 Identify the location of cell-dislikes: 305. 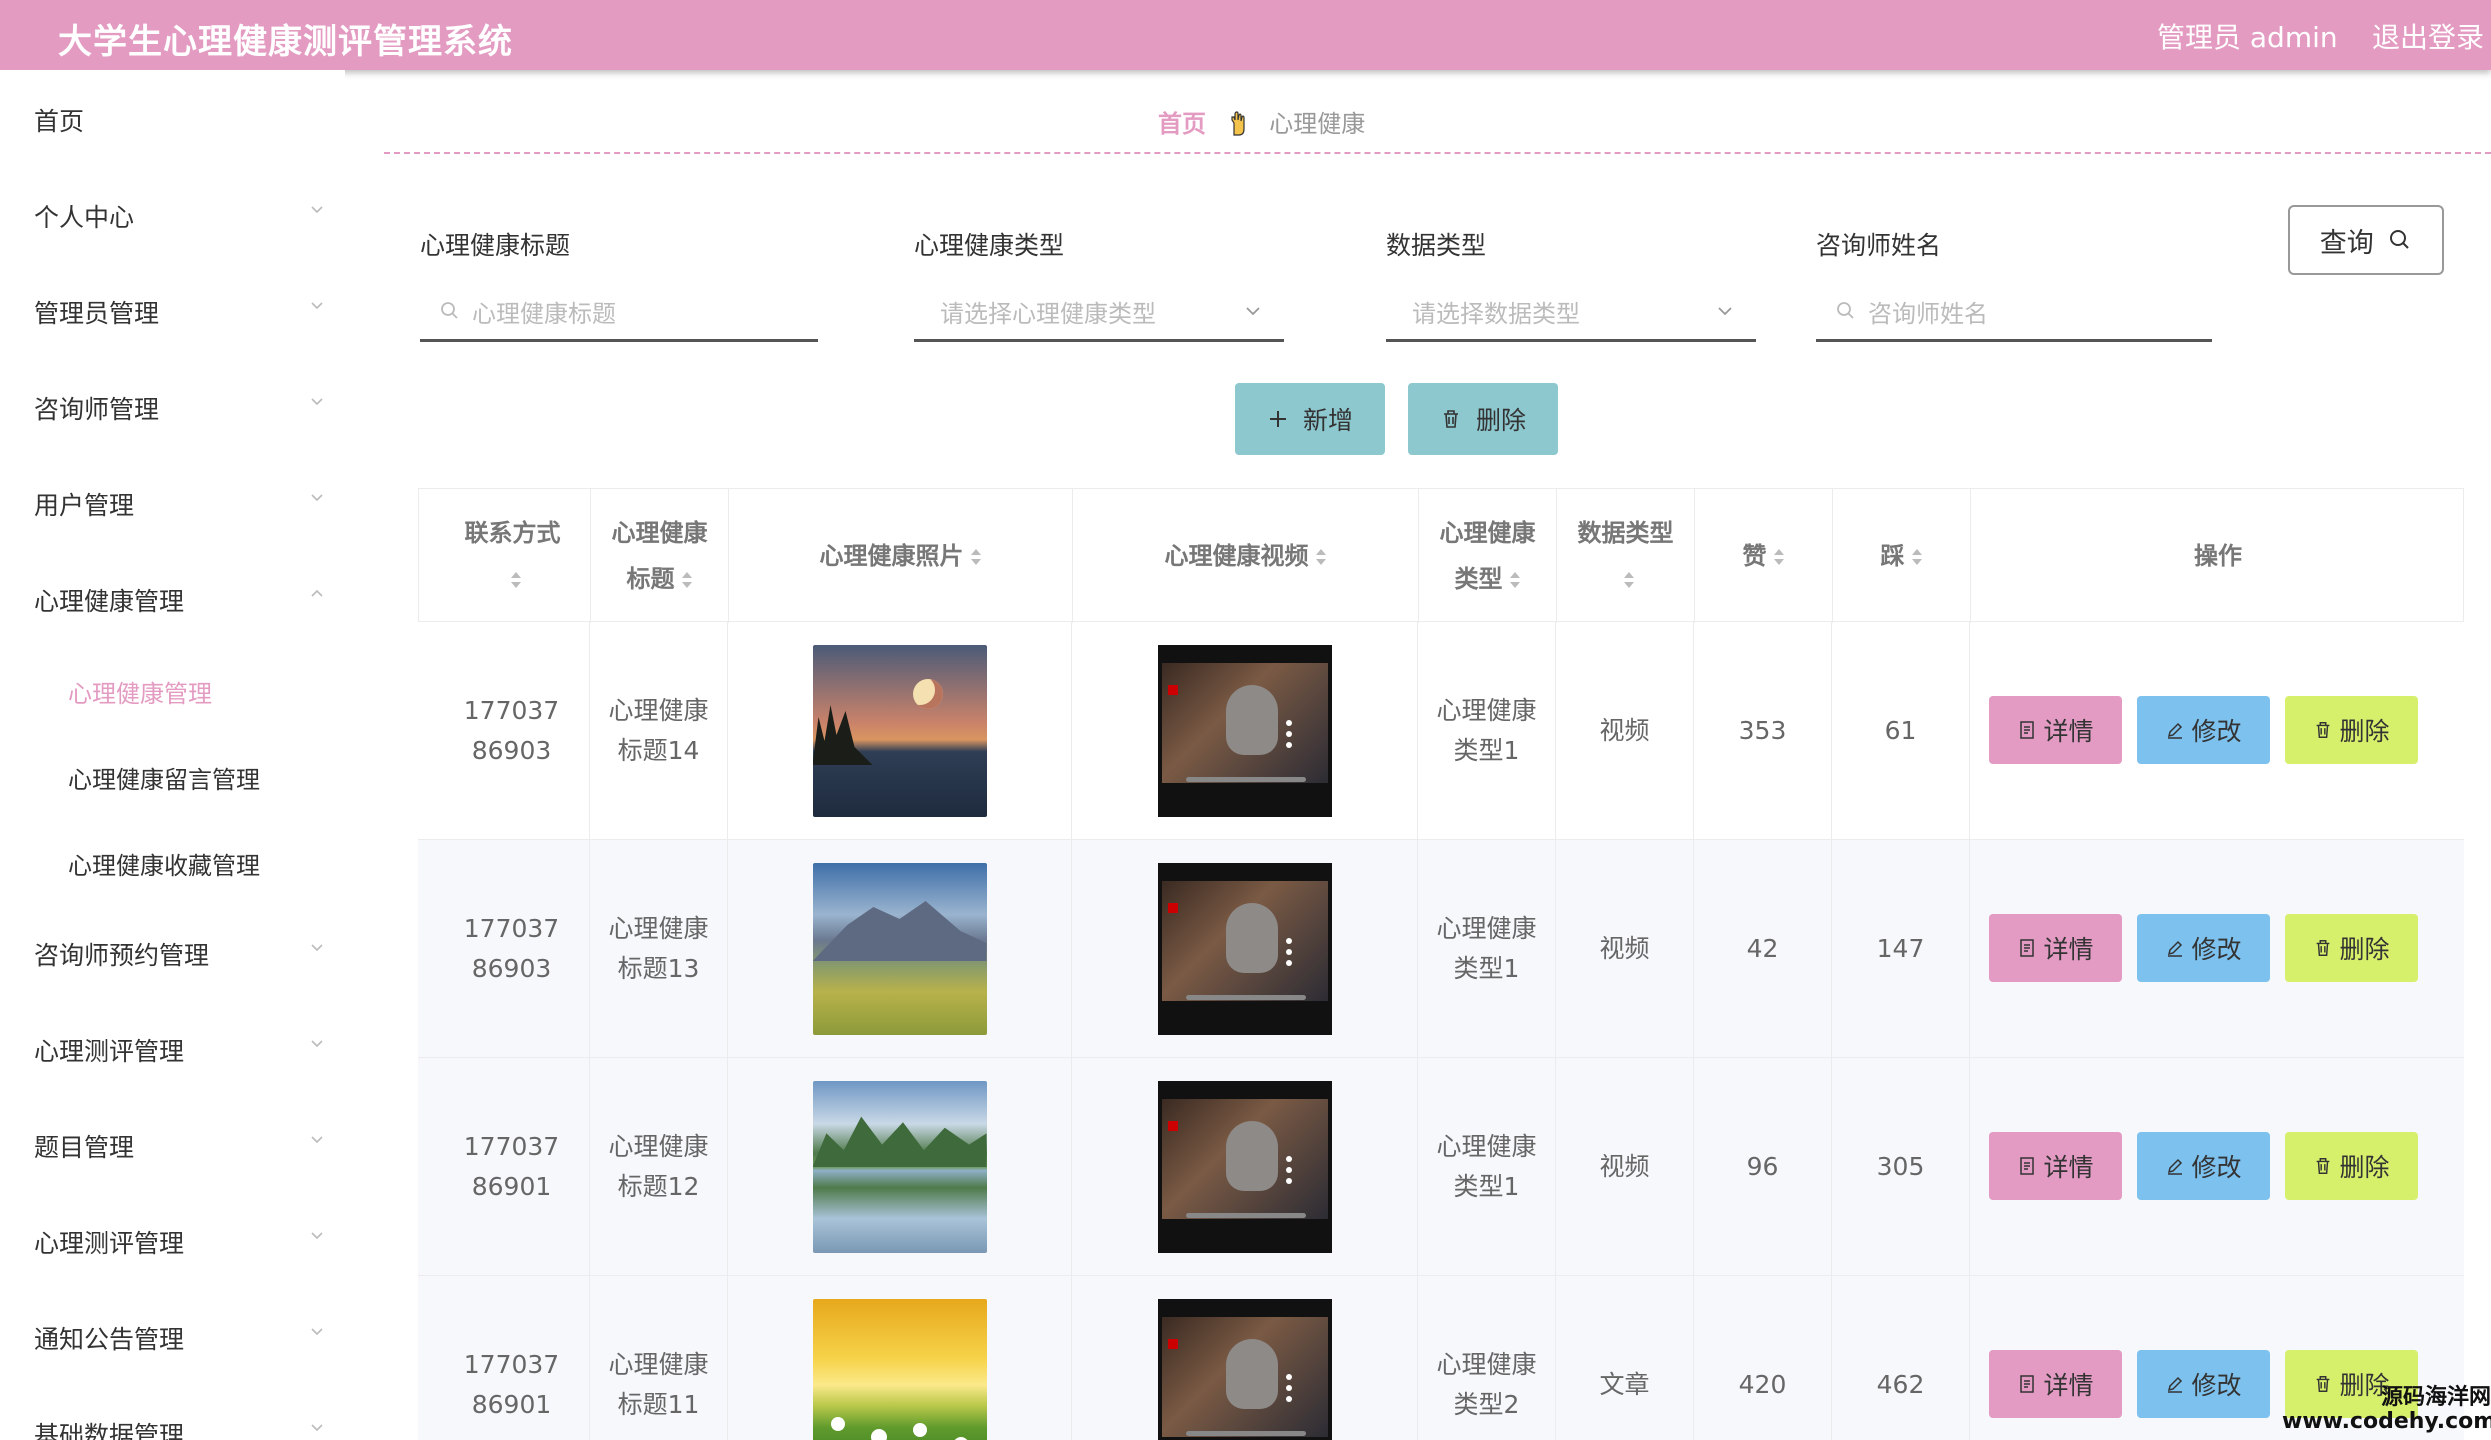
(1901, 1167).